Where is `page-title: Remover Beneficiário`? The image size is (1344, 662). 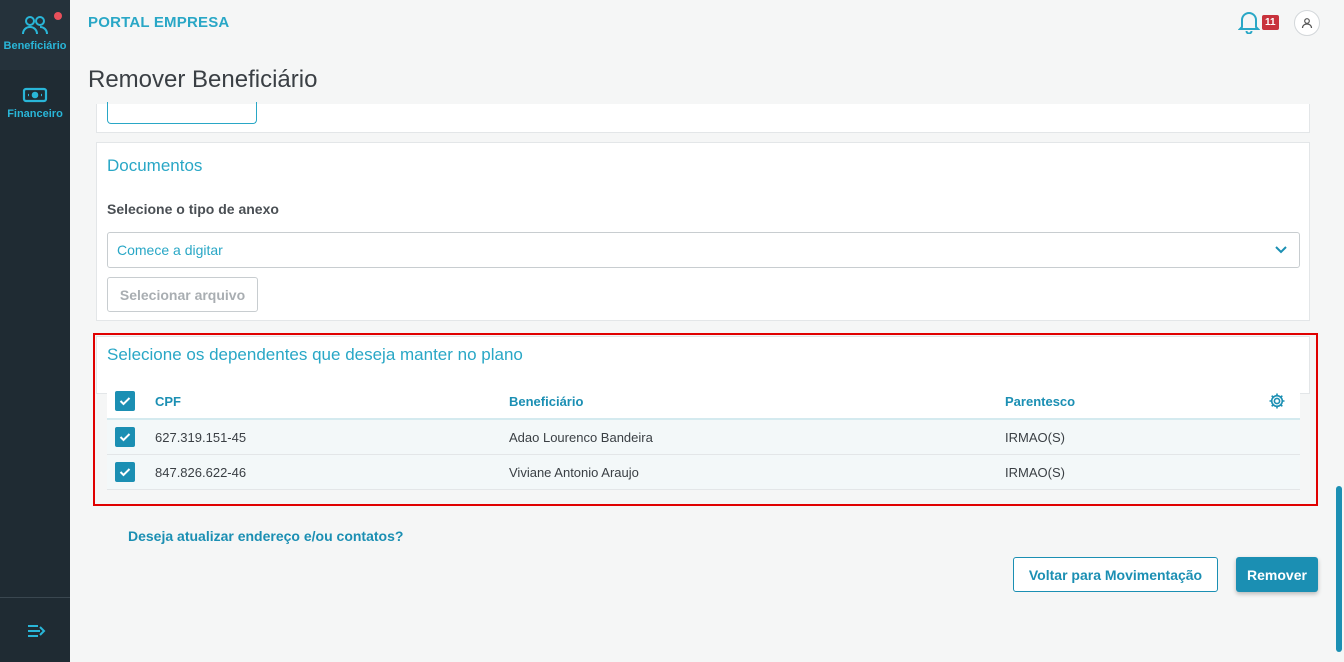
page-title: Remover Beneficiário is located at coordinates (203, 79).